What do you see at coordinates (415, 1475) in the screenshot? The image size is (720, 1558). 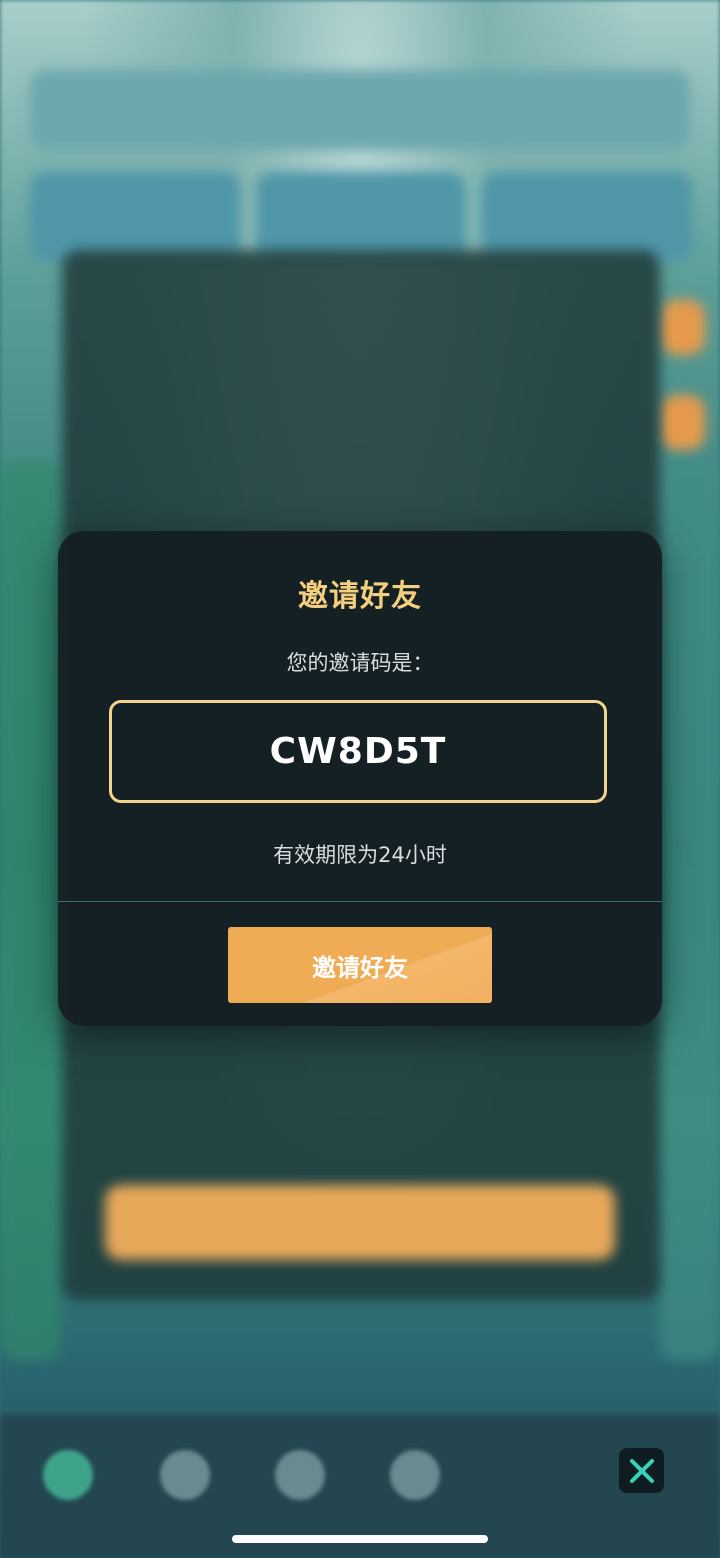 I see `chat-nav-icon` at bounding box center [415, 1475].